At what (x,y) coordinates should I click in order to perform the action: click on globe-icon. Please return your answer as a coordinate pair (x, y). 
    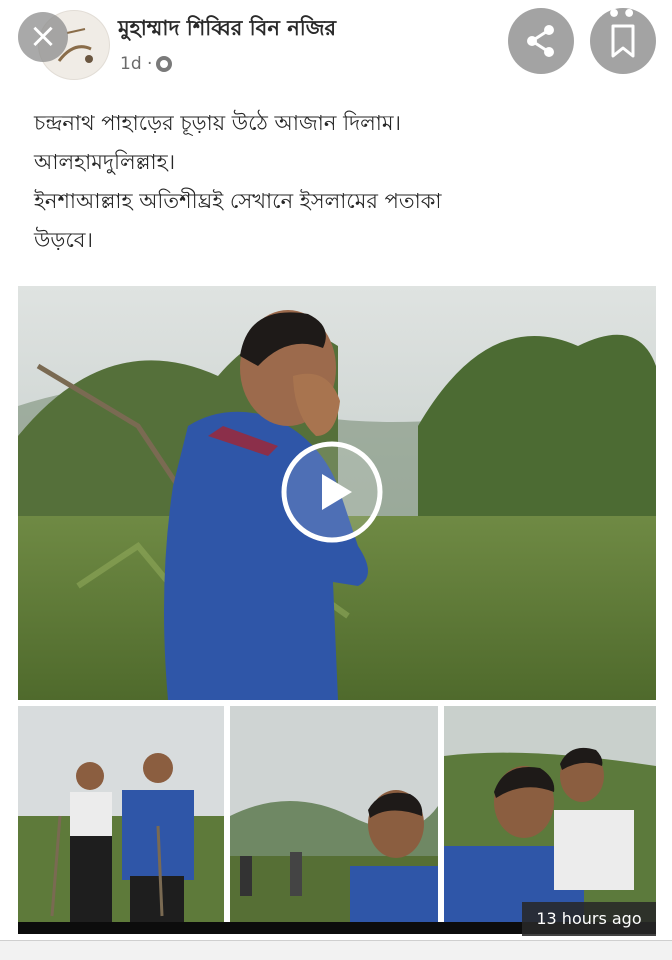
    Looking at the image, I should click on (164, 64).